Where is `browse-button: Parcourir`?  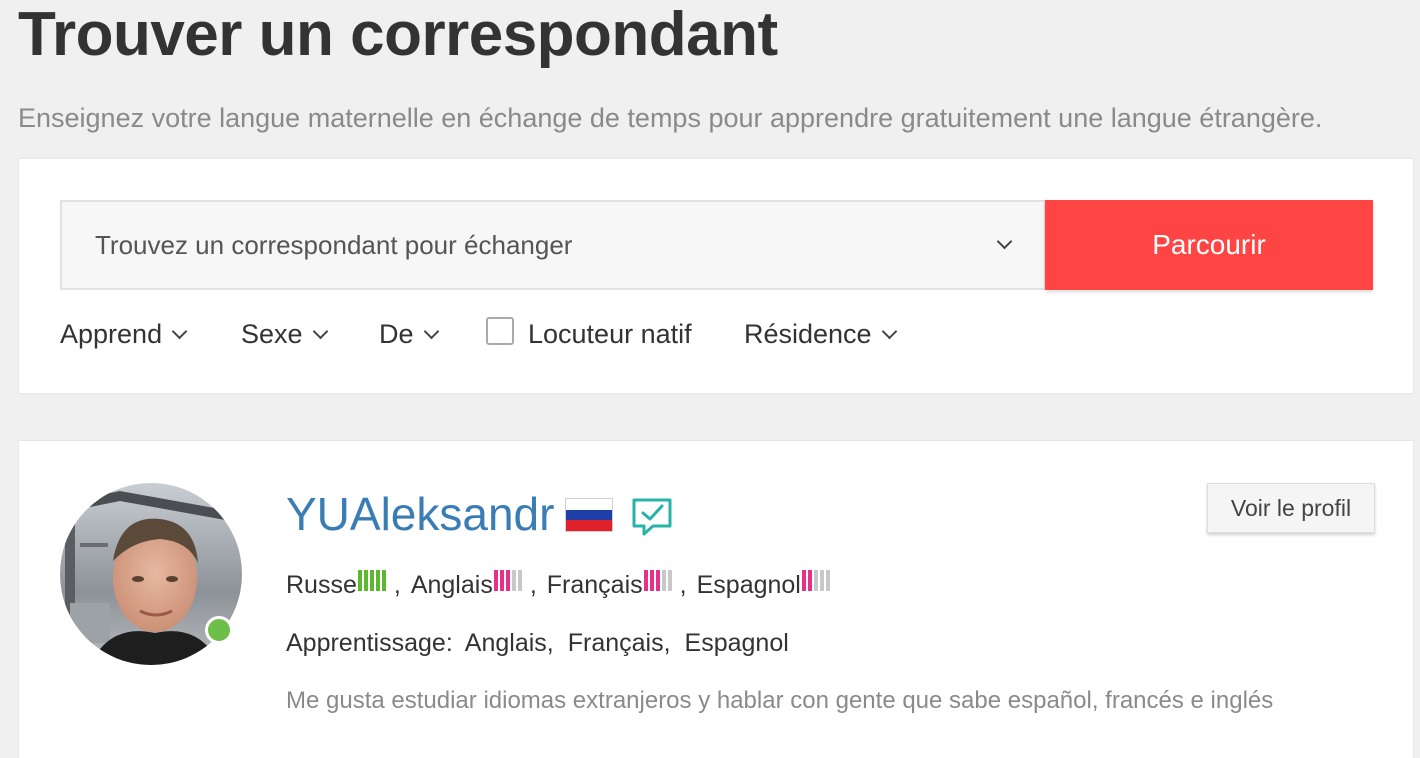 browse-button: Parcourir is located at coordinates (1209, 245).